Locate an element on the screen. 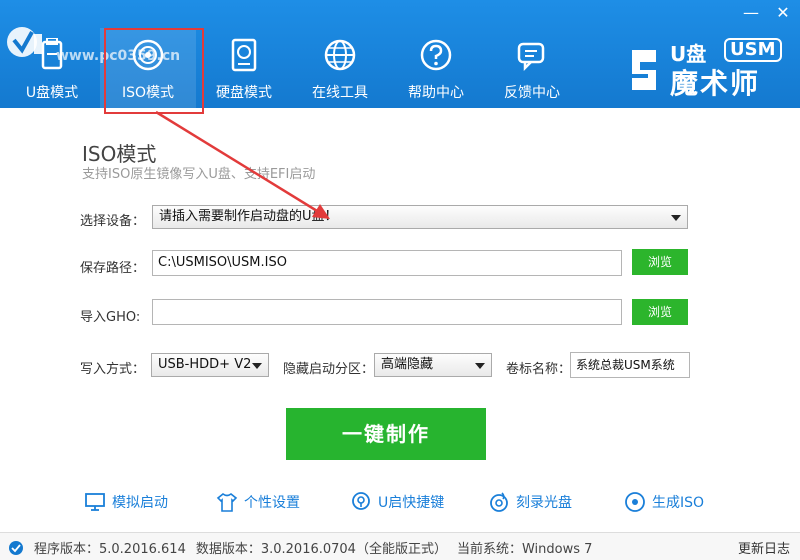 This screenshot has height=560, width=800. volume-label-label: 卷标名称： is located at coordinates (539, 369).